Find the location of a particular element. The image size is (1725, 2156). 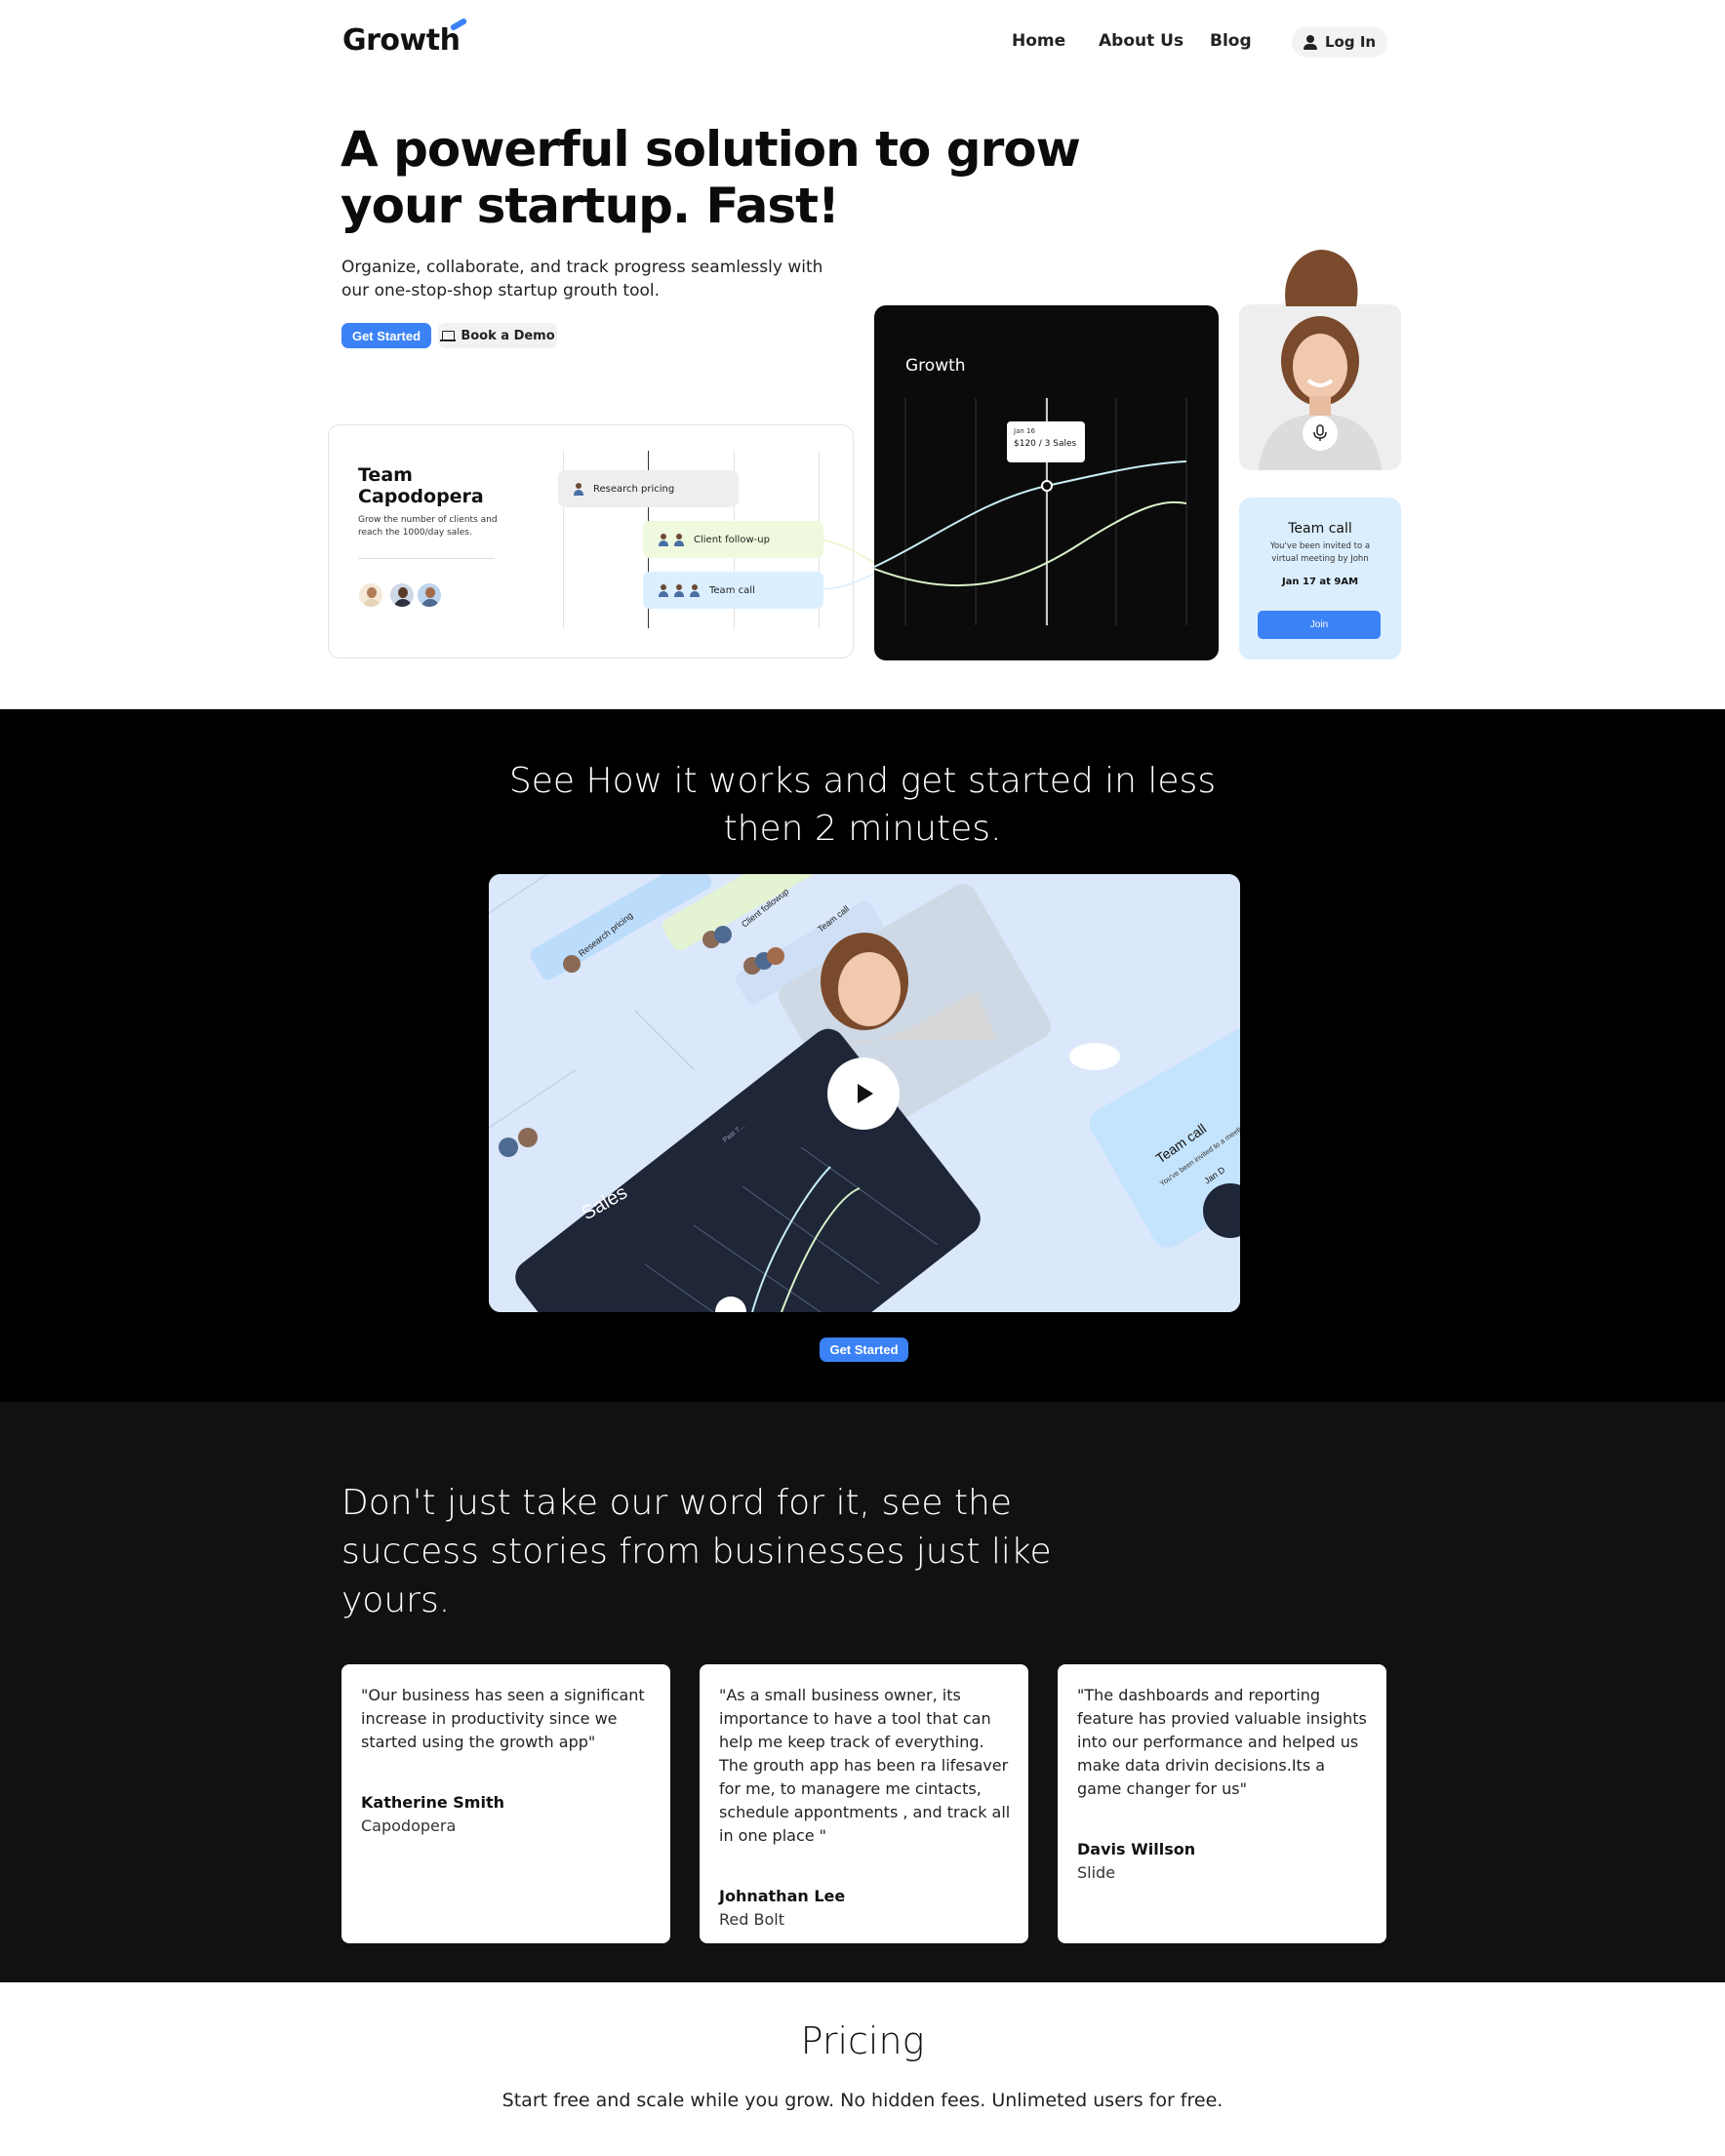

pricing-title: Pricing is located at coordinates (863, 2040).